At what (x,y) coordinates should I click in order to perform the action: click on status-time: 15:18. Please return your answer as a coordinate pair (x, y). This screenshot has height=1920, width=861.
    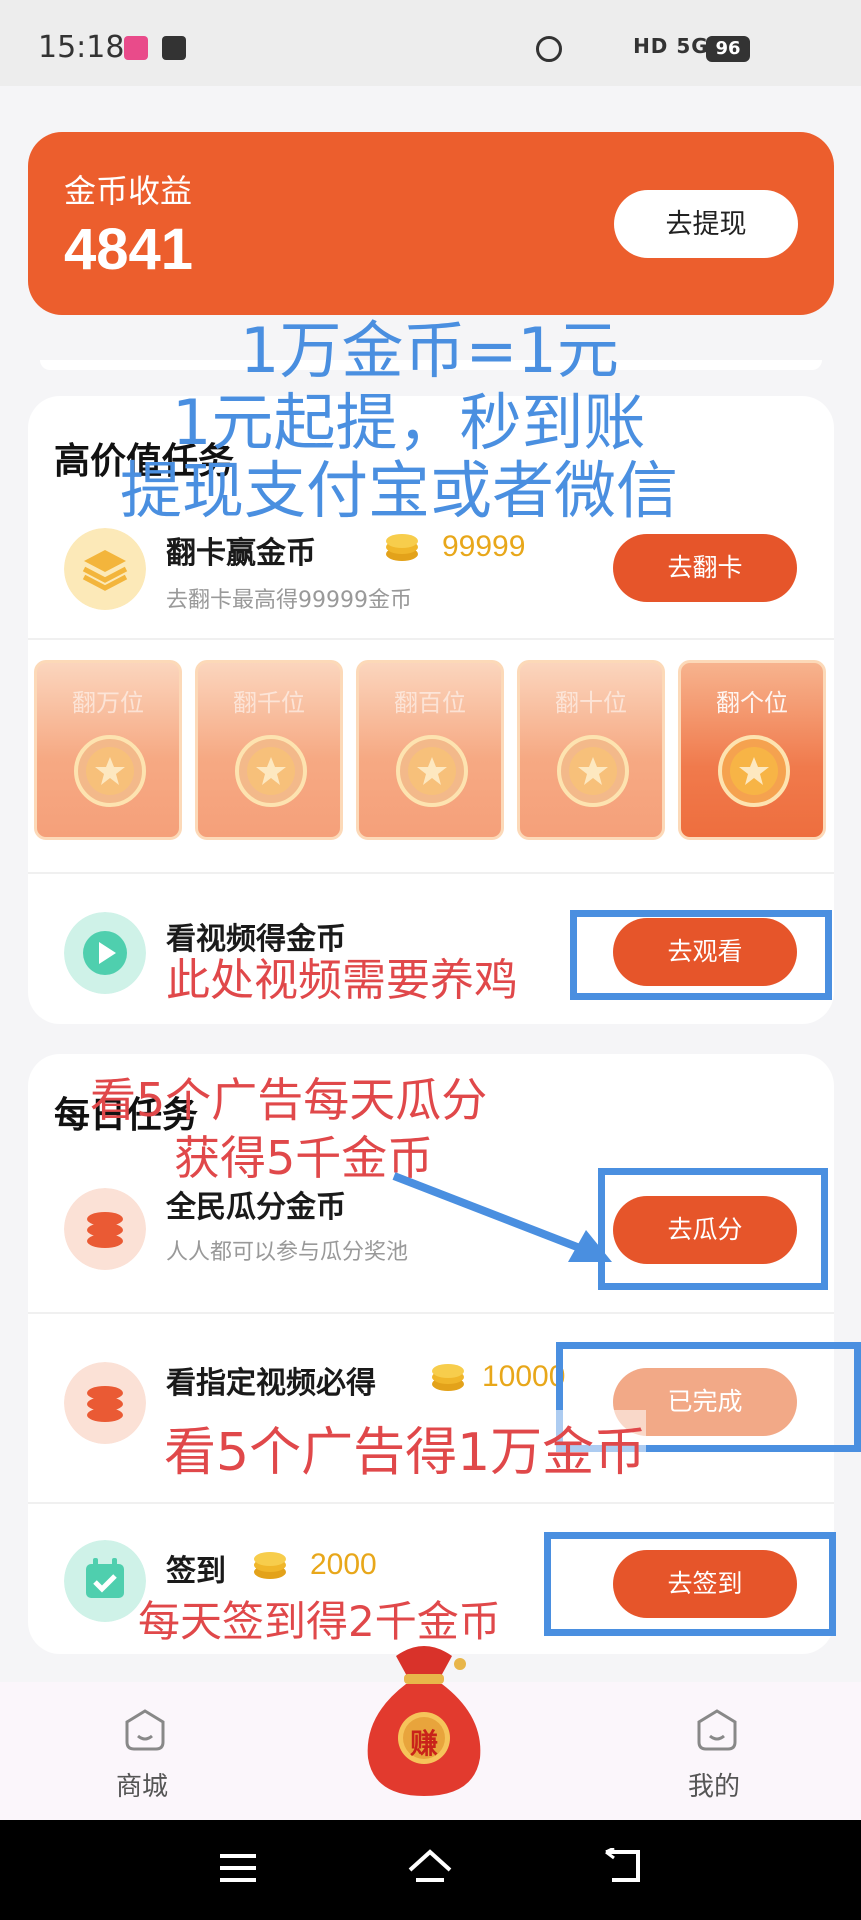
    Looking at the image, I should click on (81, 47).